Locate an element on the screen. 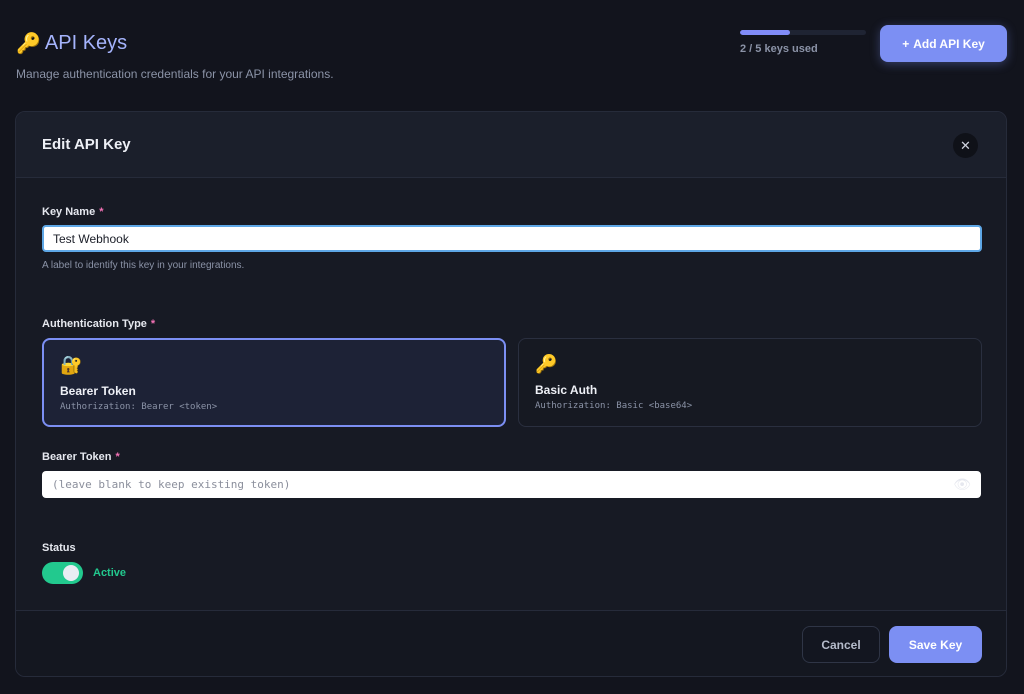  modal-header: Edit API Key is located at coordinates (511, 145).